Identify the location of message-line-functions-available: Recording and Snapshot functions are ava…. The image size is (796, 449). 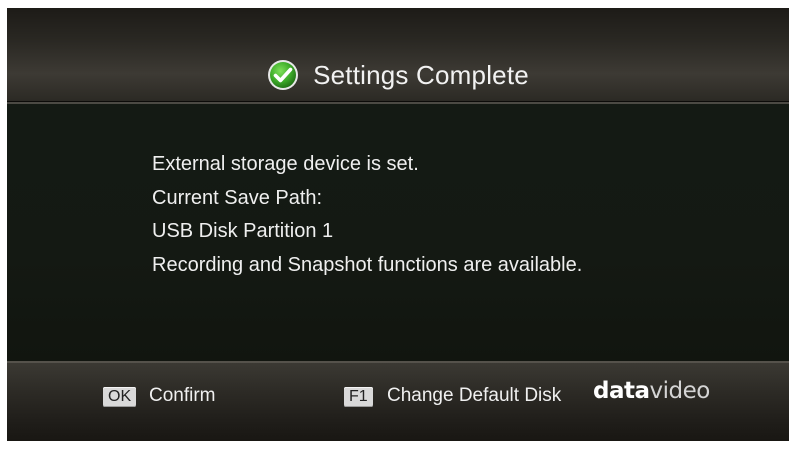
(367, 265).